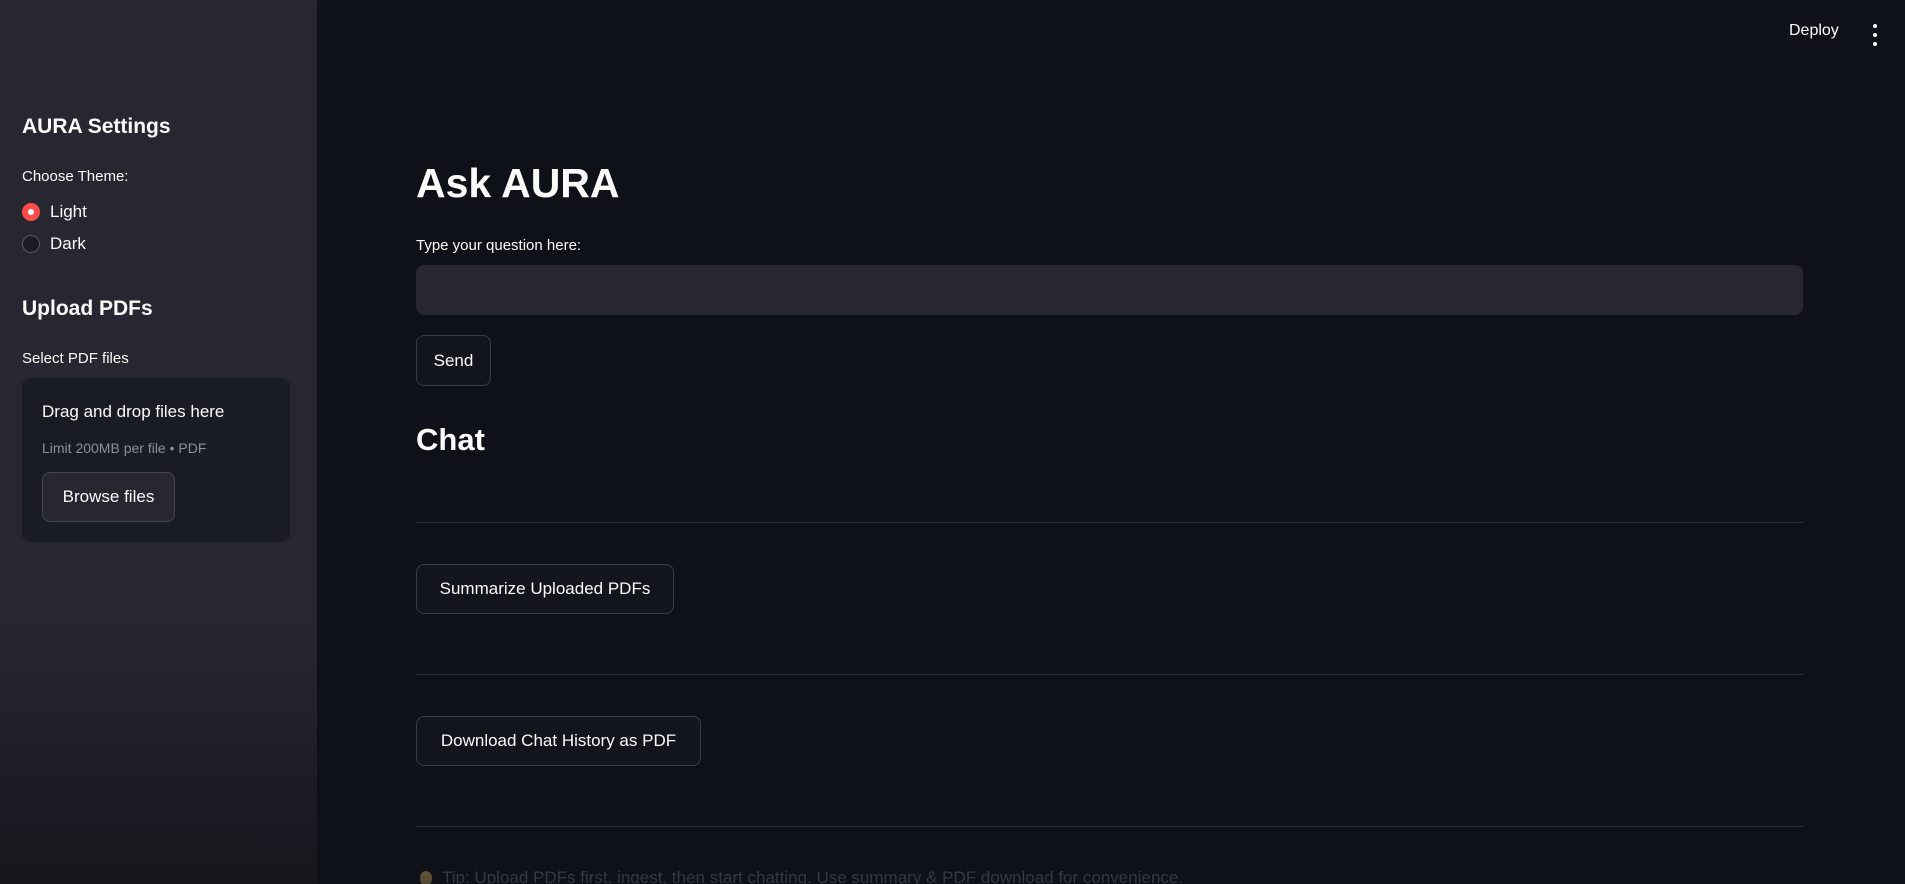  What do you see at coordinates (1875, 35) in the screenshot?
I see `kebab-menu-icon` at bounding box center [1875, 35].